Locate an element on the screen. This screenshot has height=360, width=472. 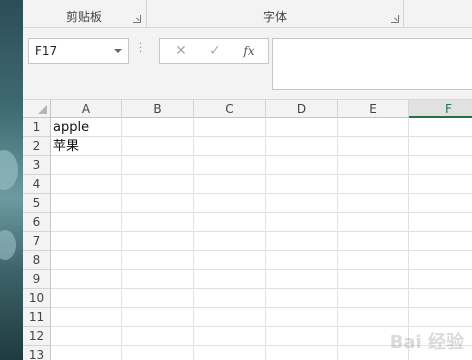
row-header-3: 3 is located at coordinates (37, 165).